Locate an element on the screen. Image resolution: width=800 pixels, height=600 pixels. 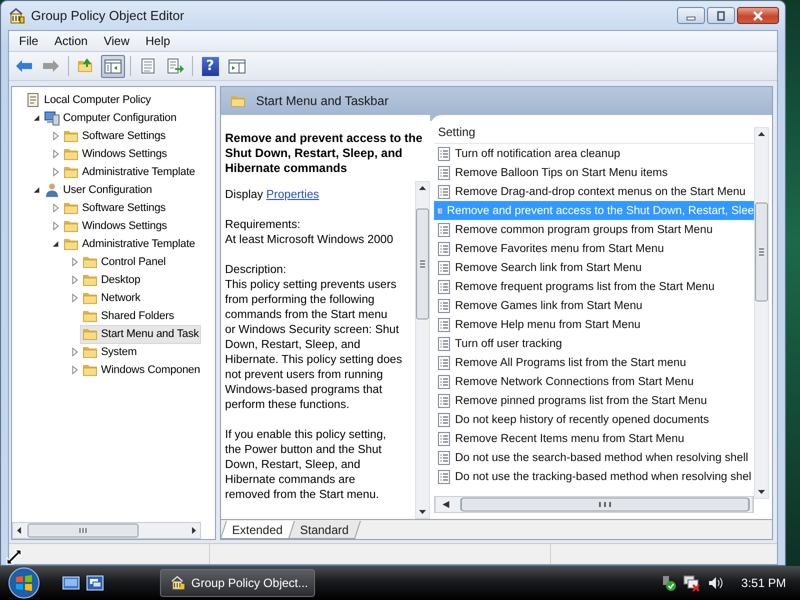
help-button: ? is located at coordinates (210, 66).